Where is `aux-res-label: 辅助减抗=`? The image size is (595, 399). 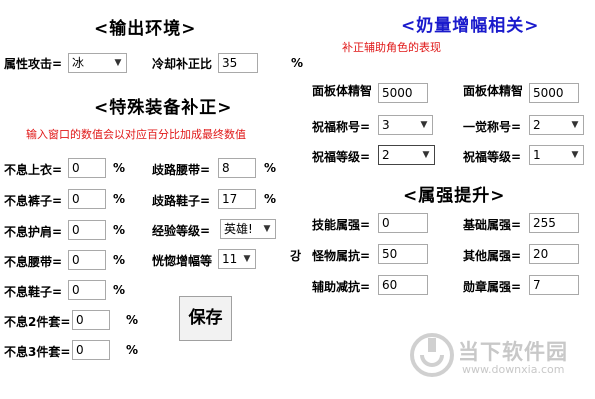
aux-res-label: 辅助减抗= is located at coordinates (341, 287).